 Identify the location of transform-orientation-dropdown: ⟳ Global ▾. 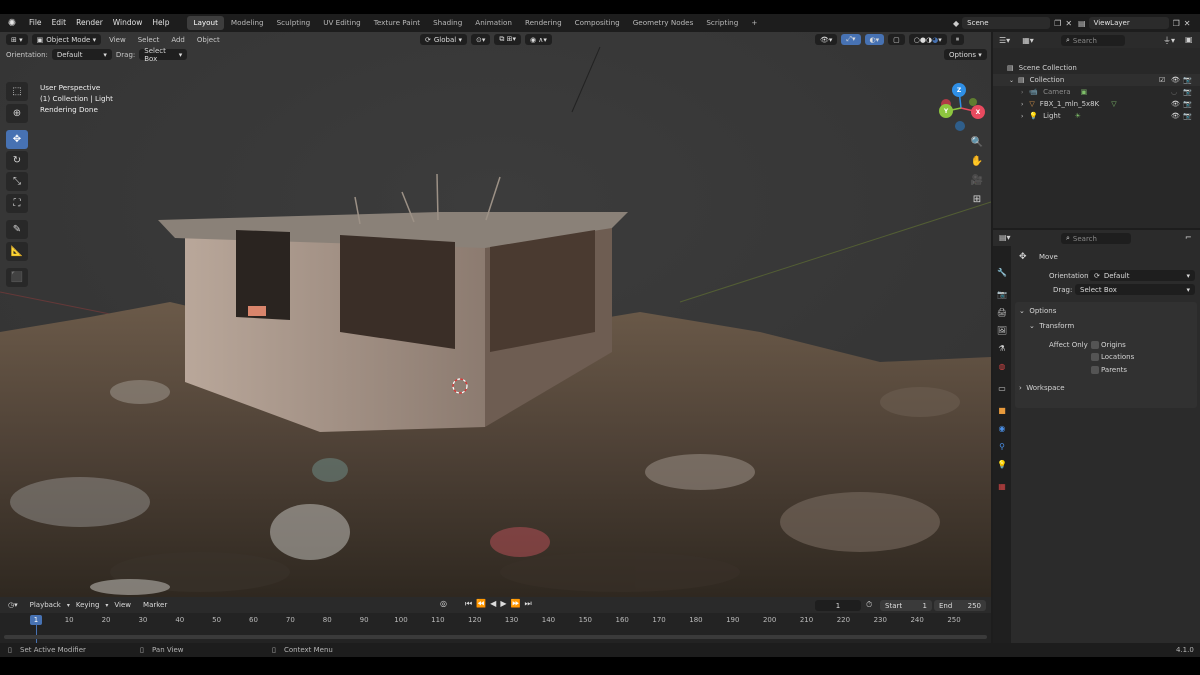
(443, 39).